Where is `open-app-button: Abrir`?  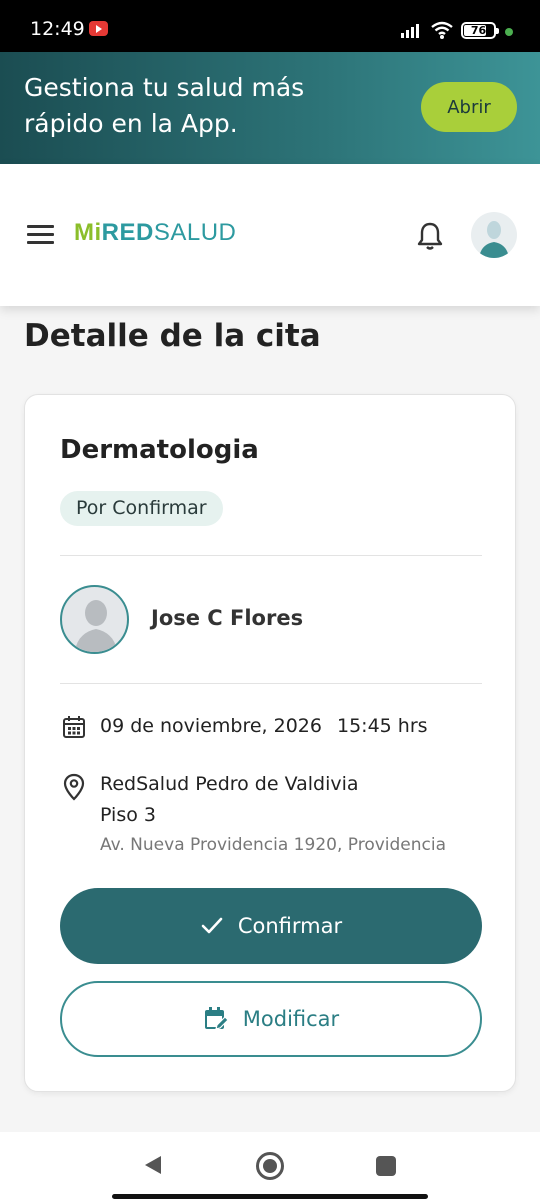 open-app-button: Abrir is located at coordinates (469, 107).